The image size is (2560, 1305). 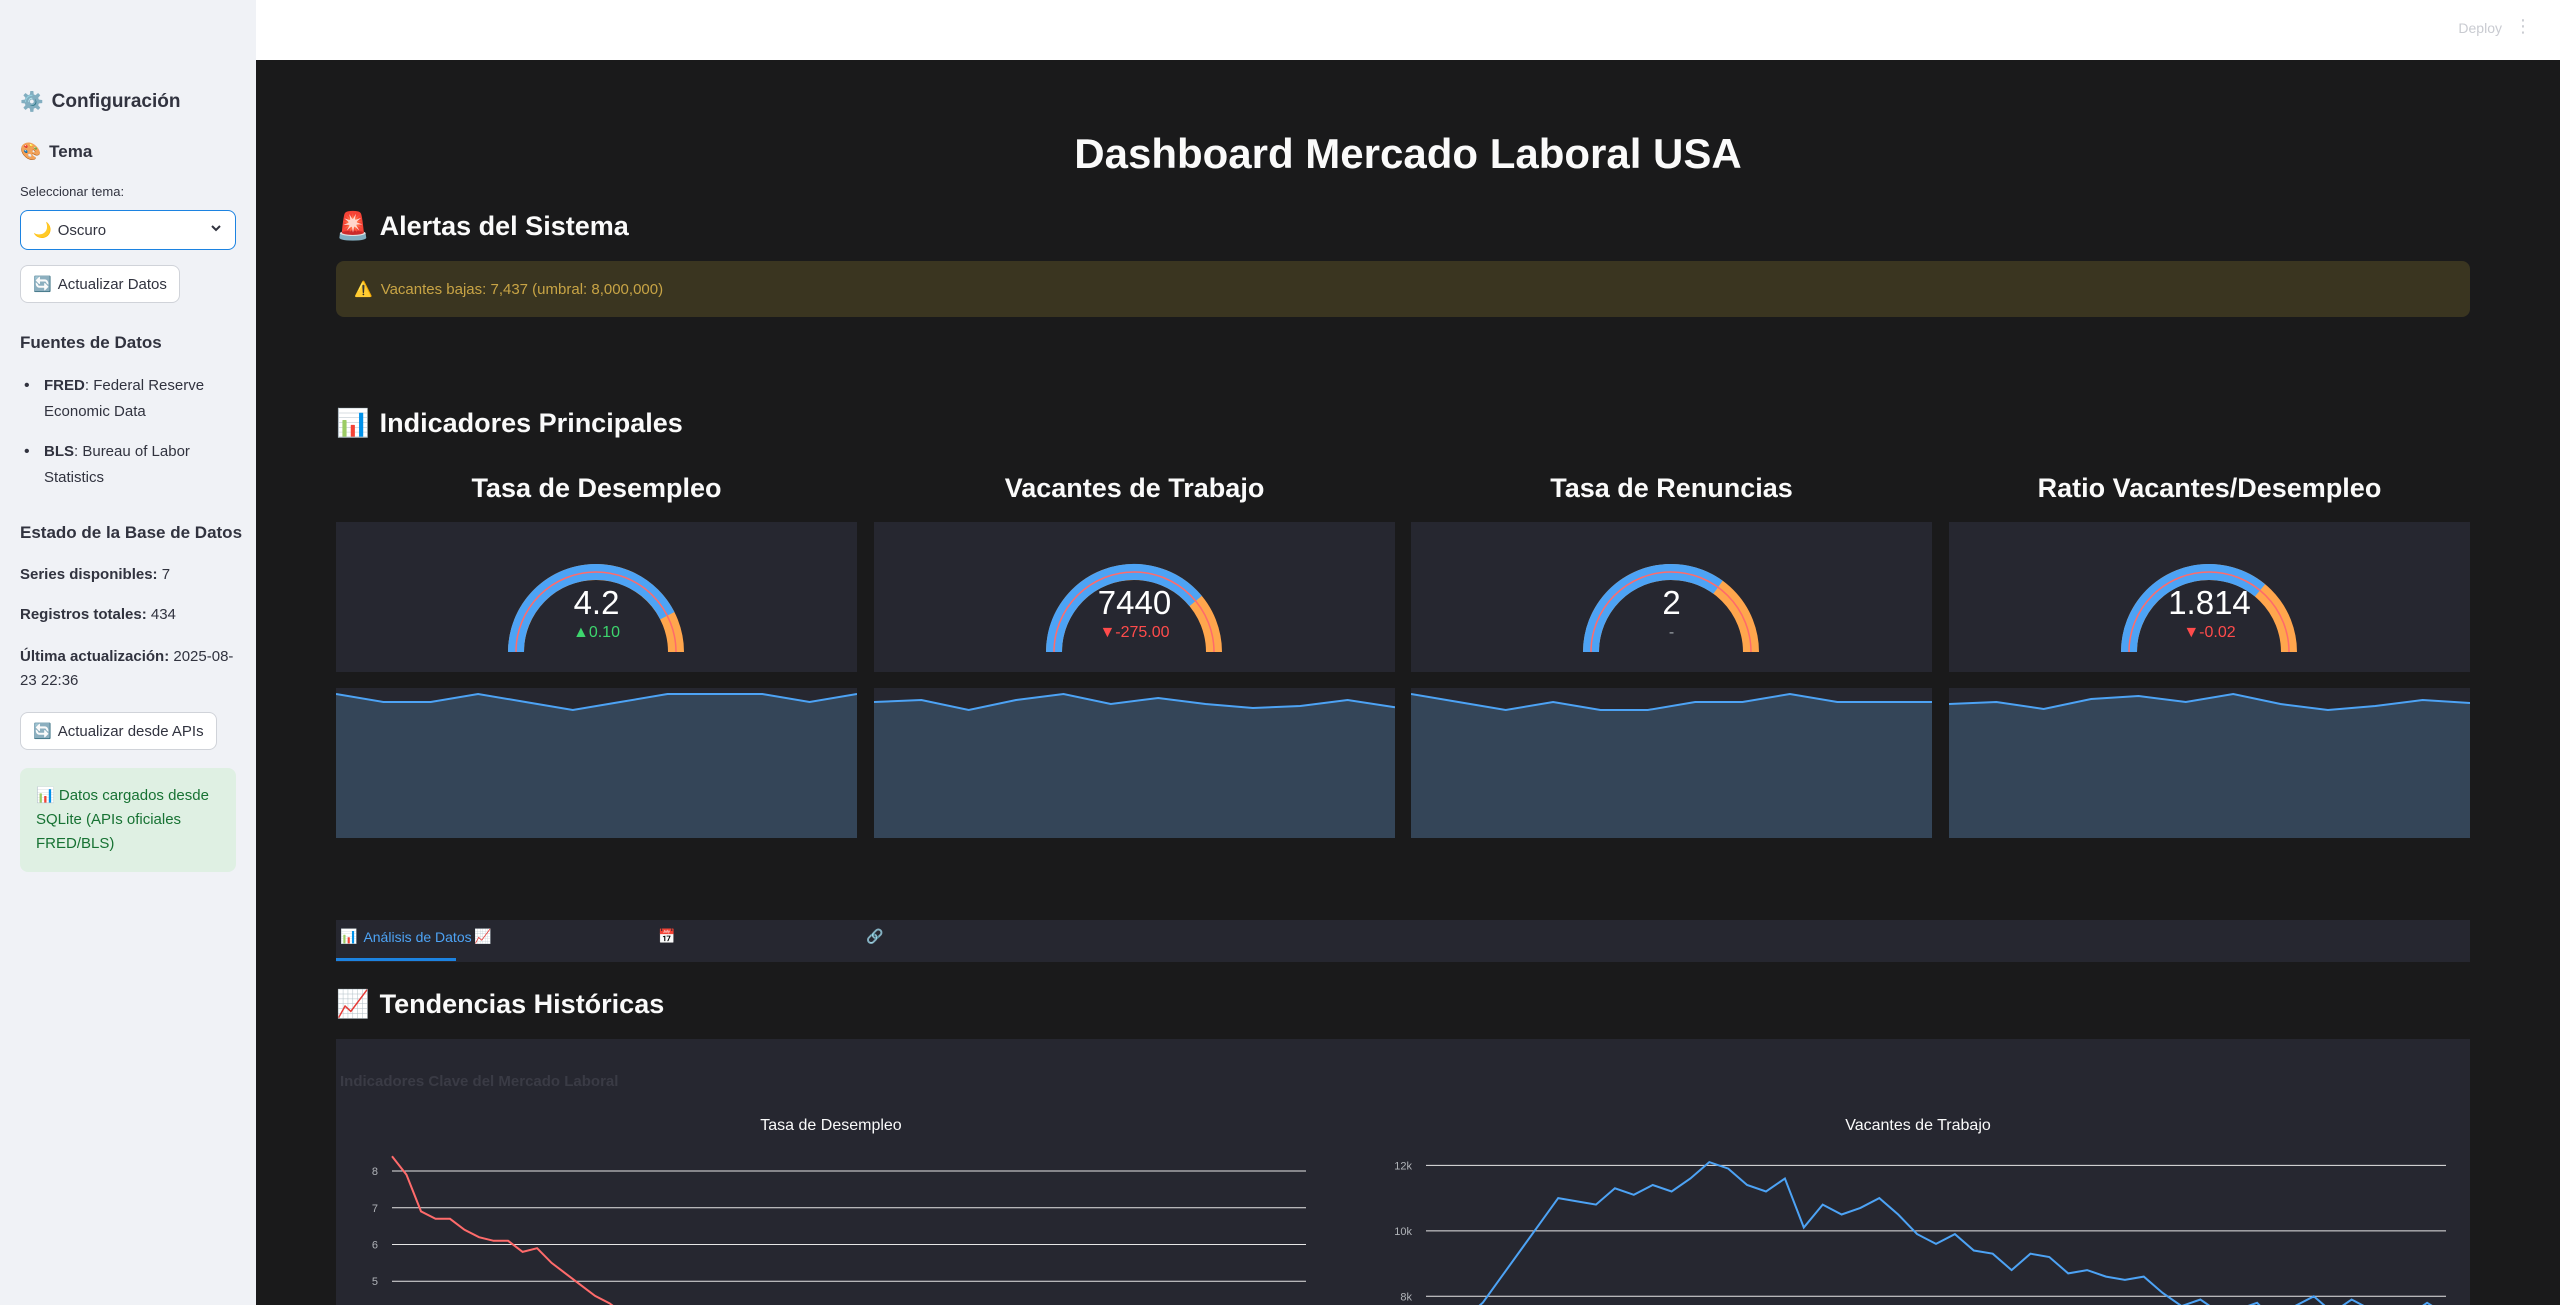 I want to click on series-count: Series disponibles: 7, so click(x=95, y=575).